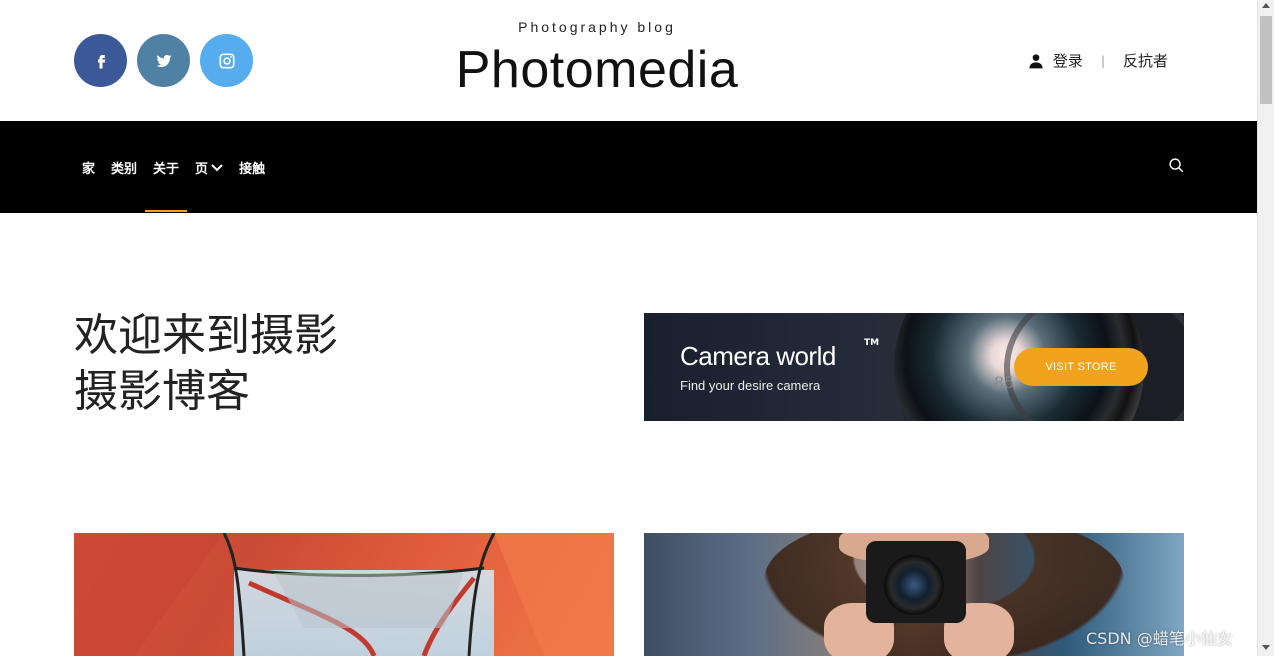  I want to click on main-navbar: 家 类别 关于 页 接触, so click(628, 167).